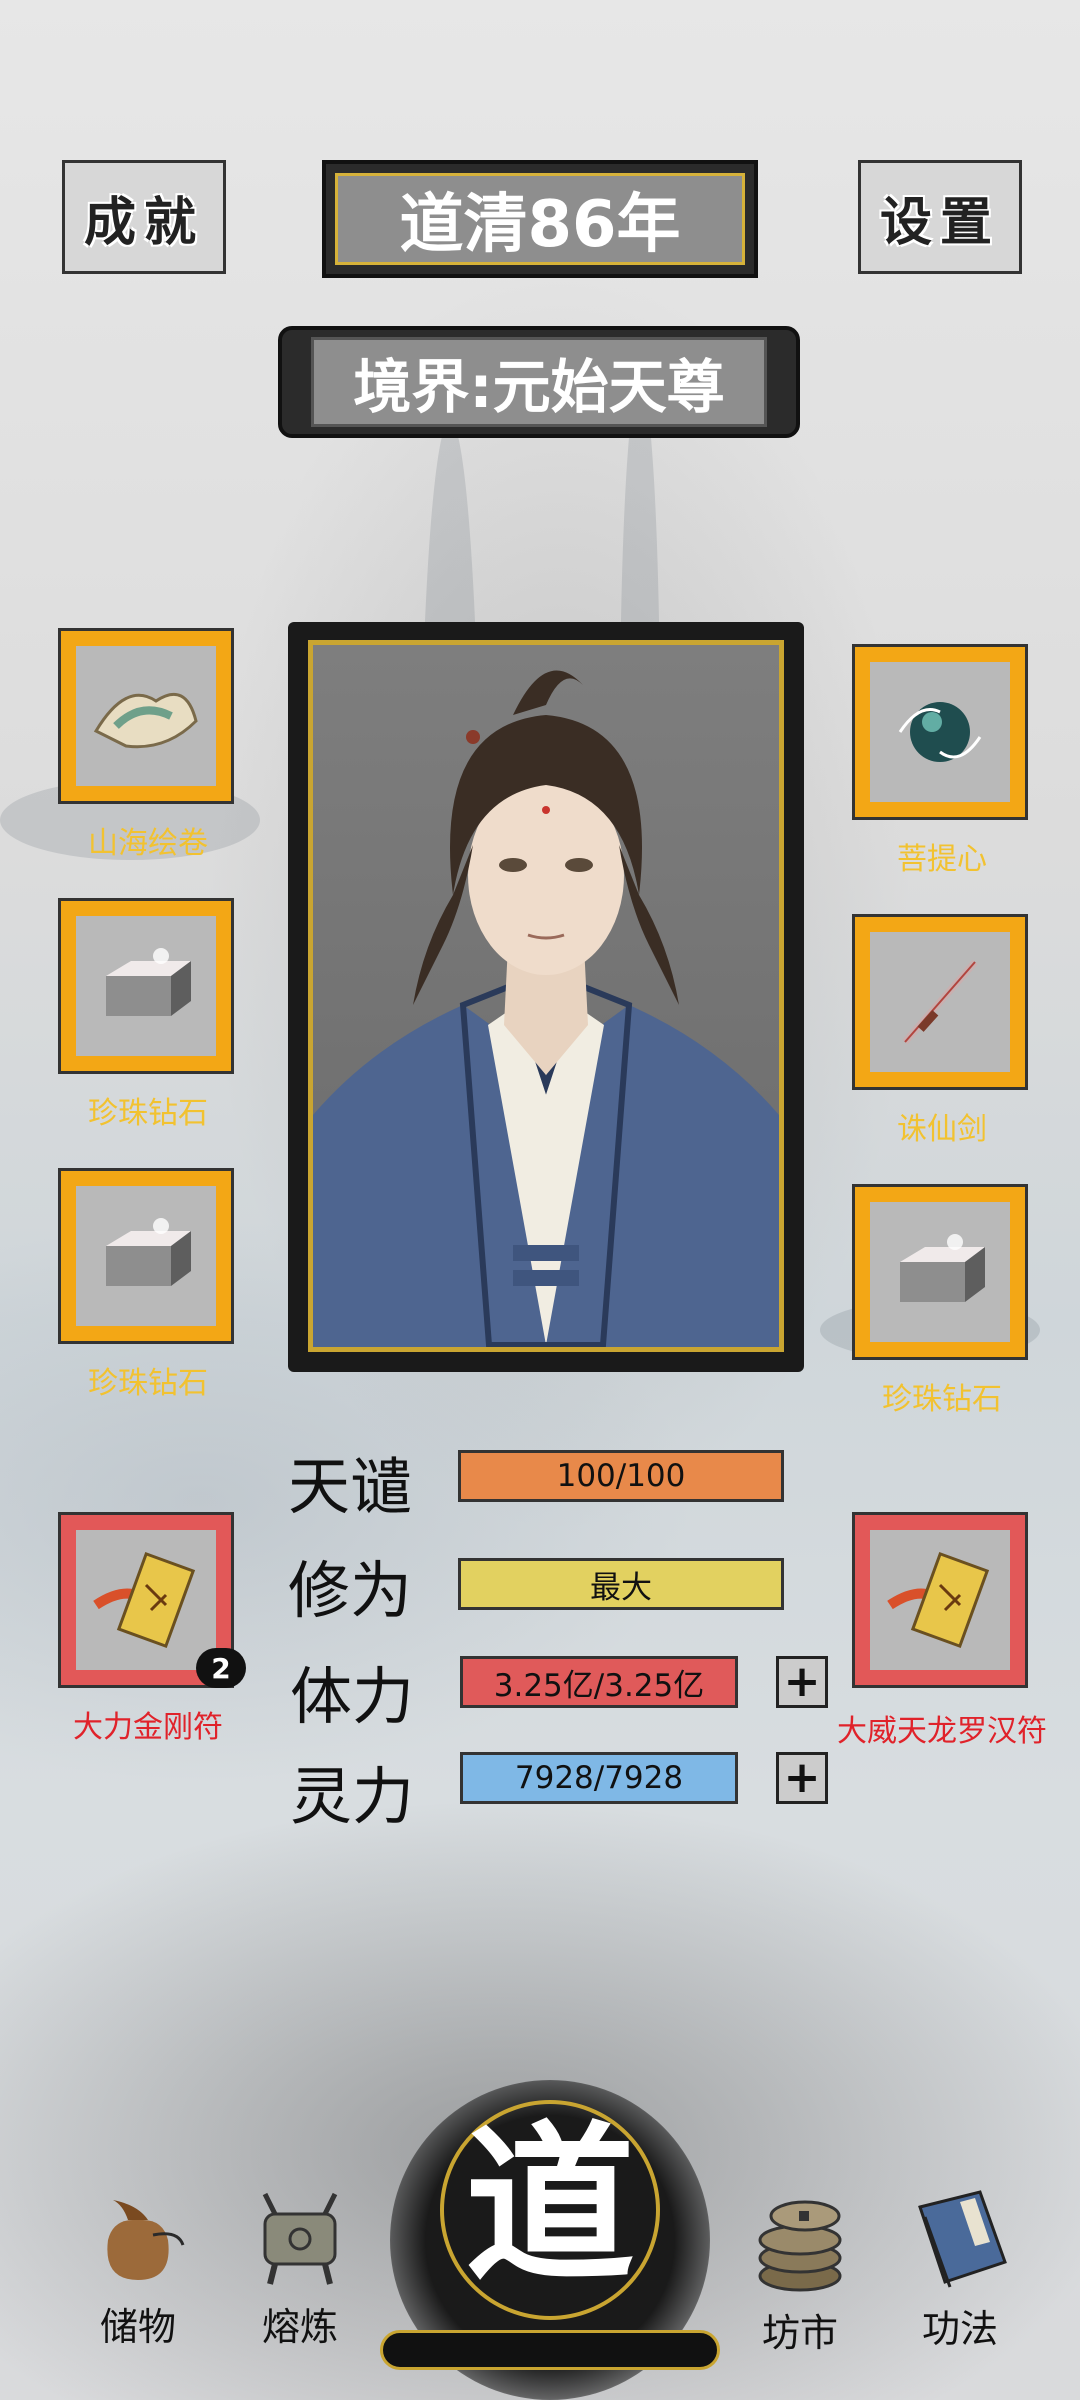 The image size is (1080, 2400). I want to click on realm-plaque: 境界:元始天尊, so click(539, 382).